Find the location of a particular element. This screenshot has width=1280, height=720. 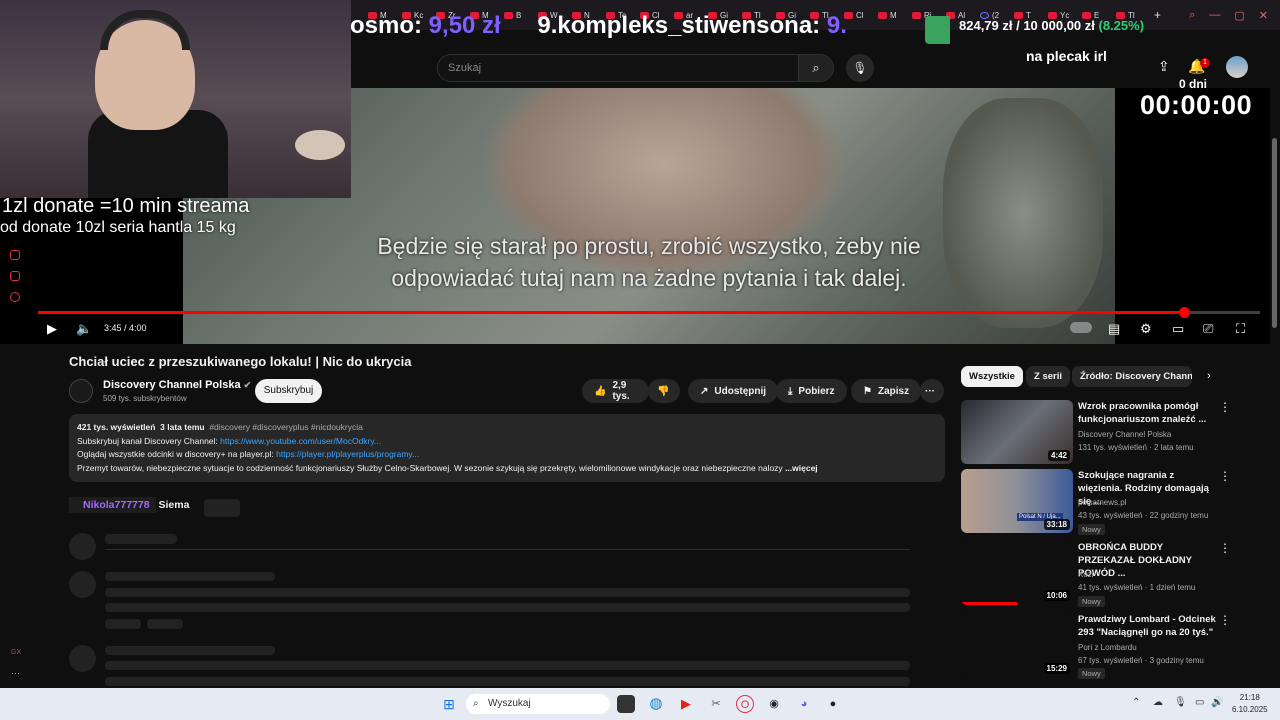

minimize-icon: — is located at coordinates (1214, 15).